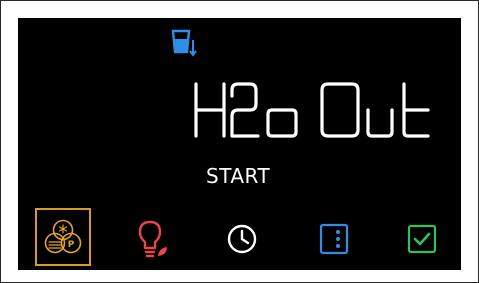  I want to click on eco-bulb-icon, so click(152, 239).